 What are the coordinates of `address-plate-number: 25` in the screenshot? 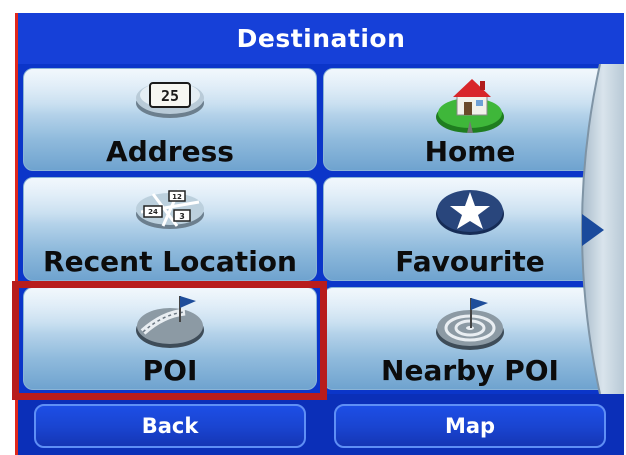 It's located at (170, 96).